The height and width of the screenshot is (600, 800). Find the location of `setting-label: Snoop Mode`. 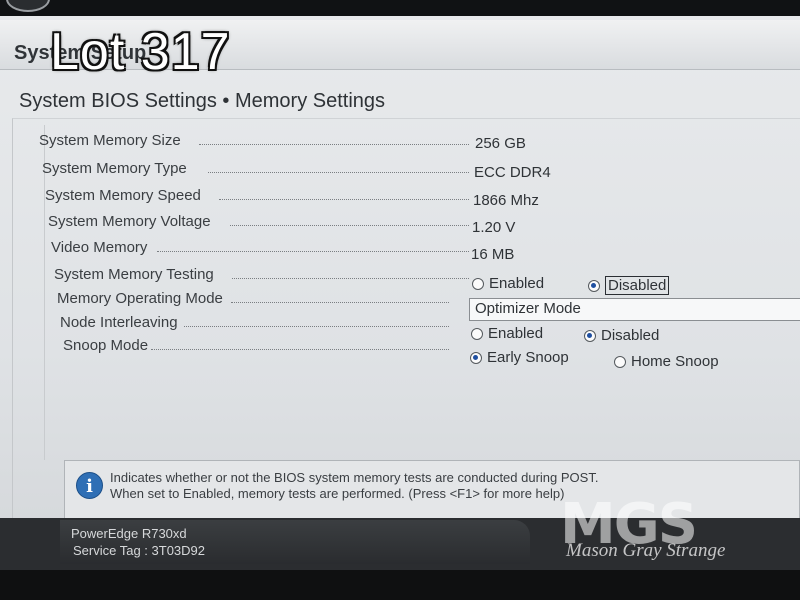

setting-label: Snoop Mode is located at coordinates (106, 345).